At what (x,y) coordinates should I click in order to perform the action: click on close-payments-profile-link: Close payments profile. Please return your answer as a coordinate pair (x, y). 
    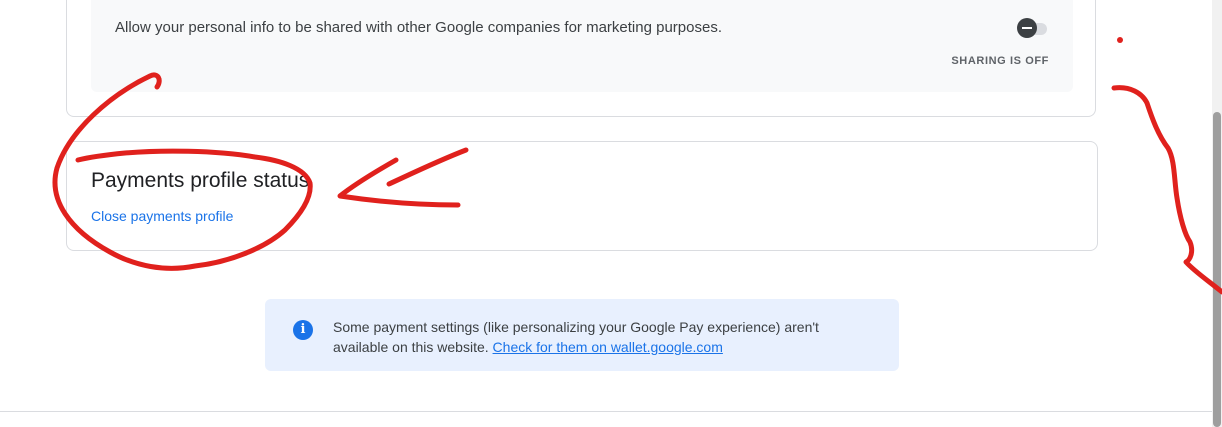
    Looking at the image, I should click on (162, 216).